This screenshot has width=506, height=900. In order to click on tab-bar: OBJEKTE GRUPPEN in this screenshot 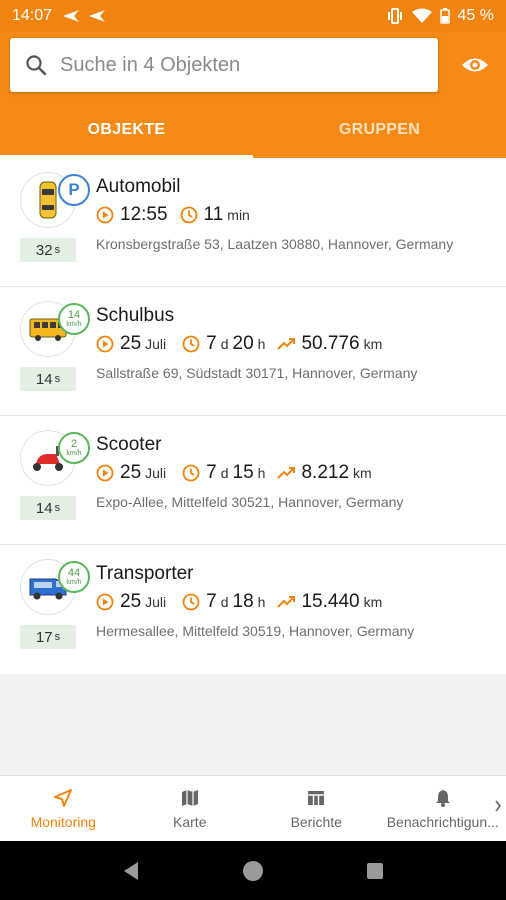, I will do `click(253, 130)`.